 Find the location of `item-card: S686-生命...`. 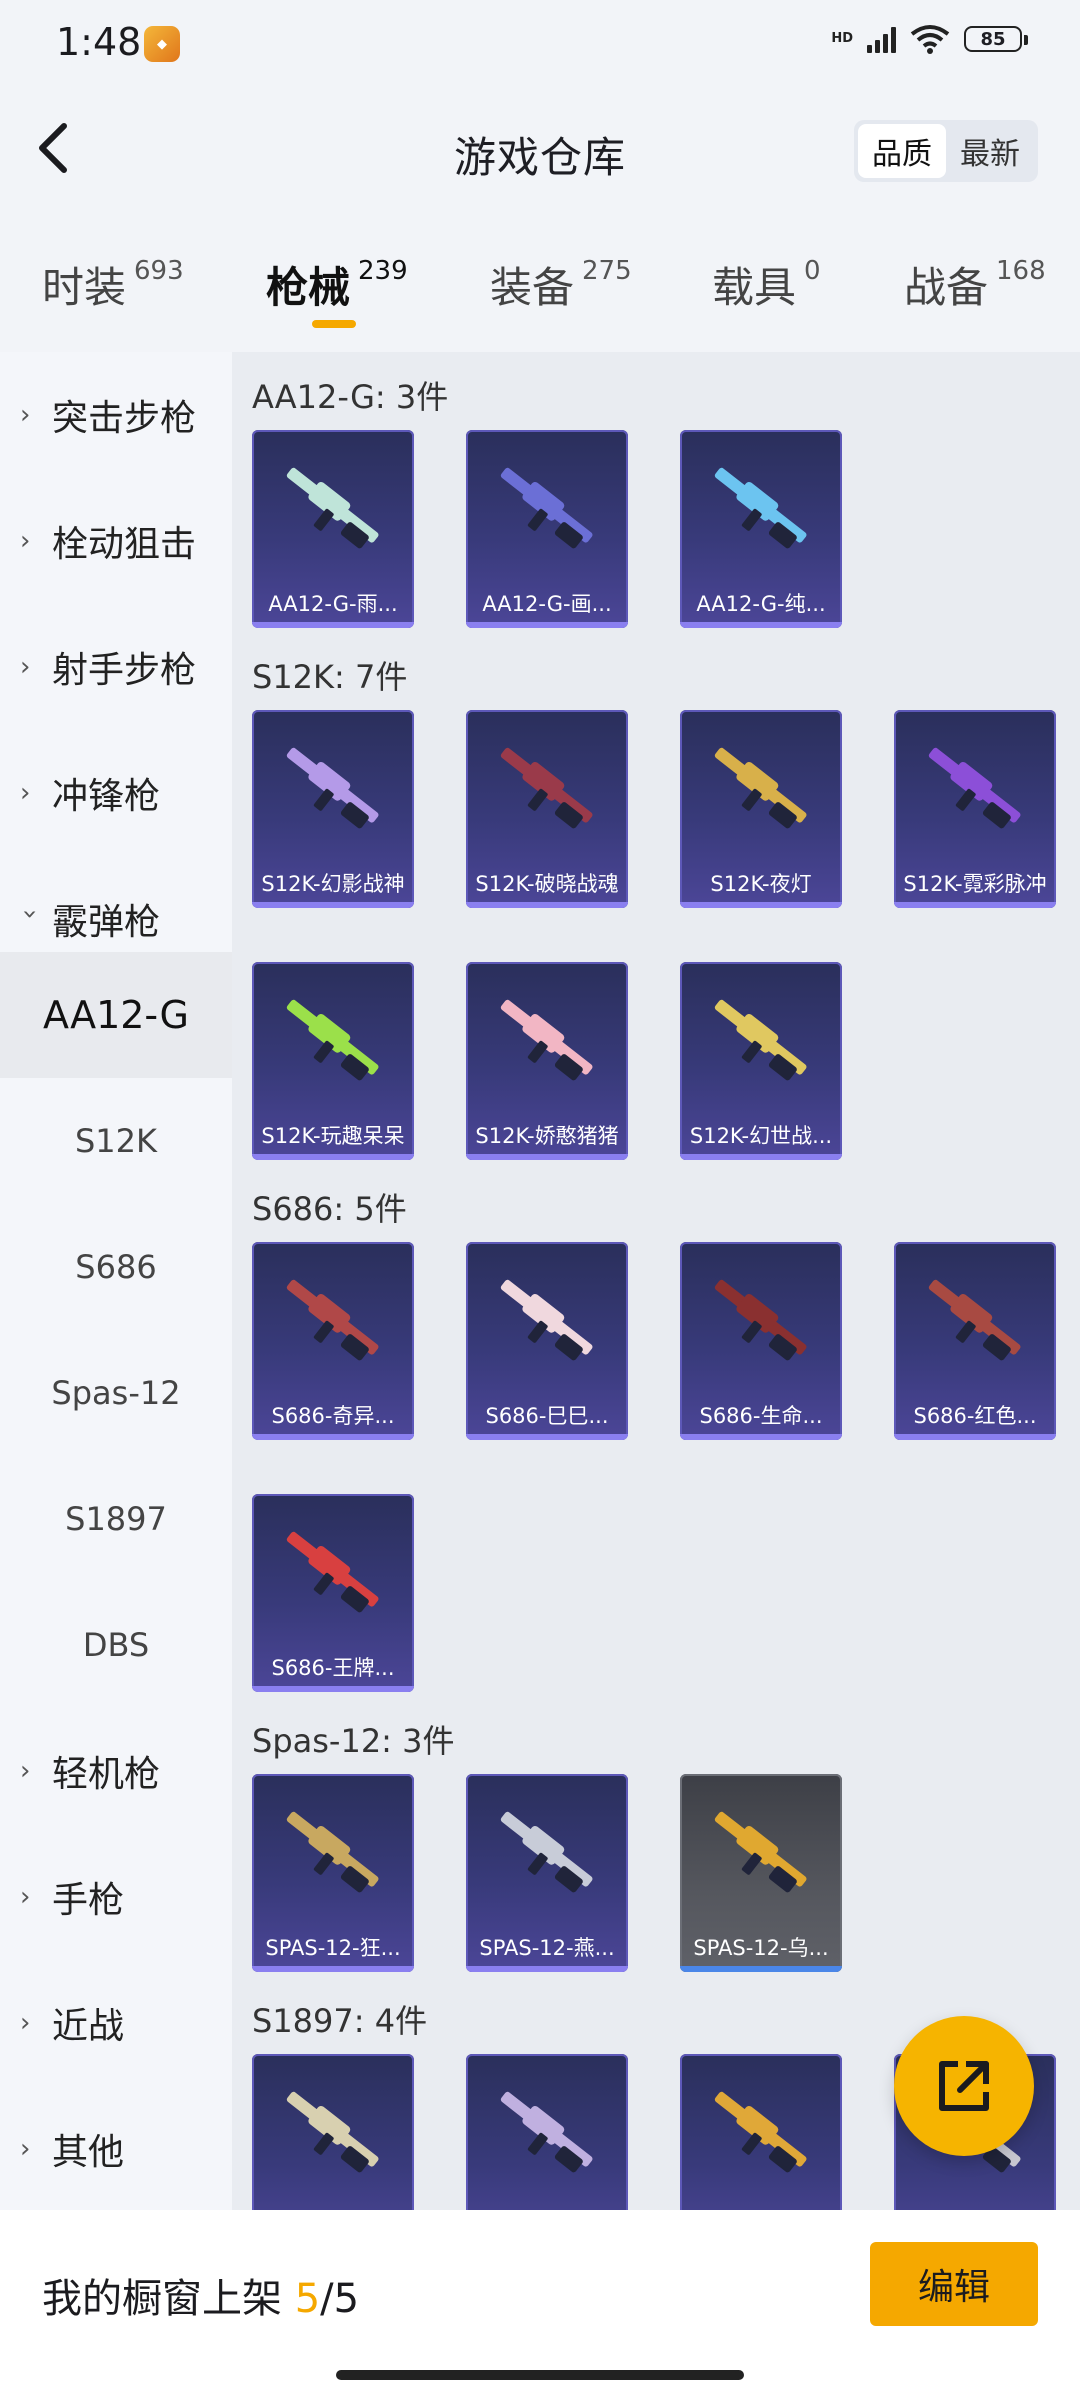

item-card: S686-生命... is located at coordinates (761, 1341).